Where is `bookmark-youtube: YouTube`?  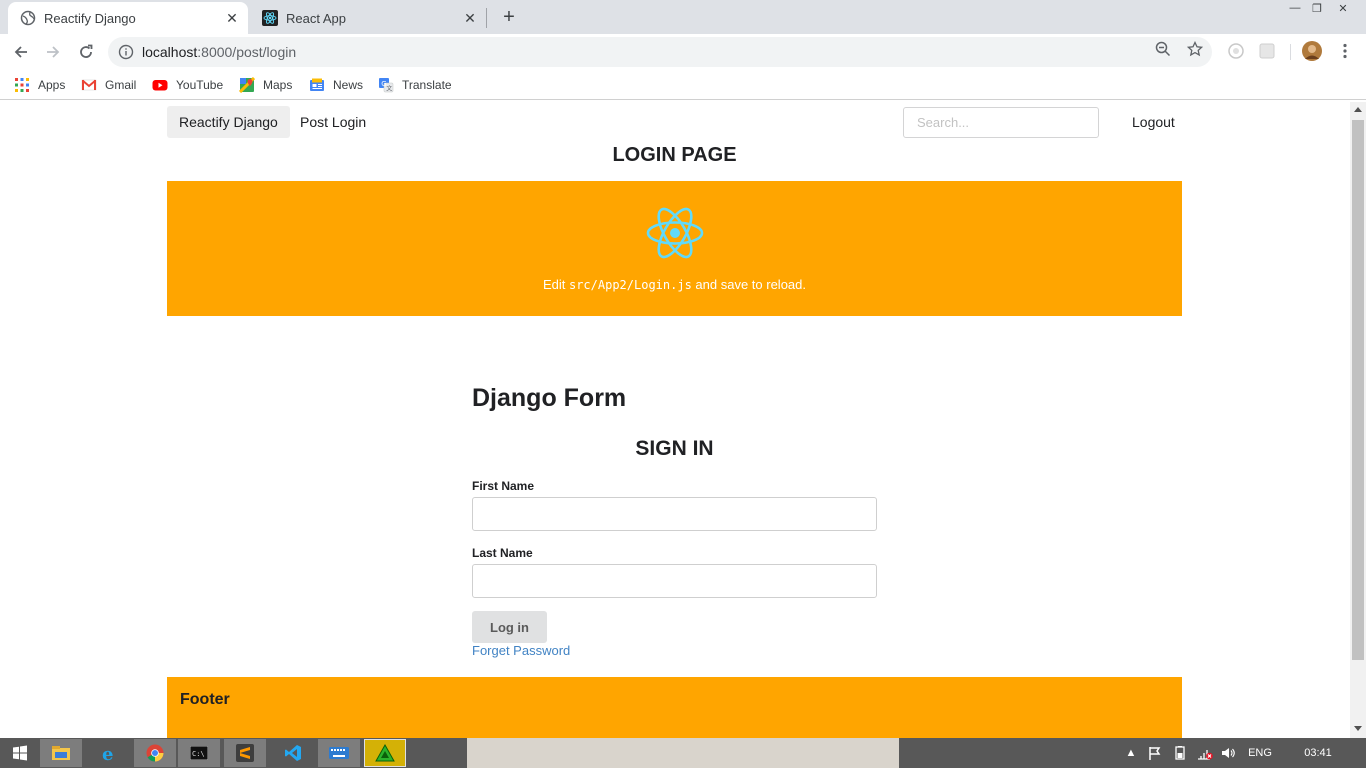 bookmark-youtube: YouTube is located at coordinates (187, 85).